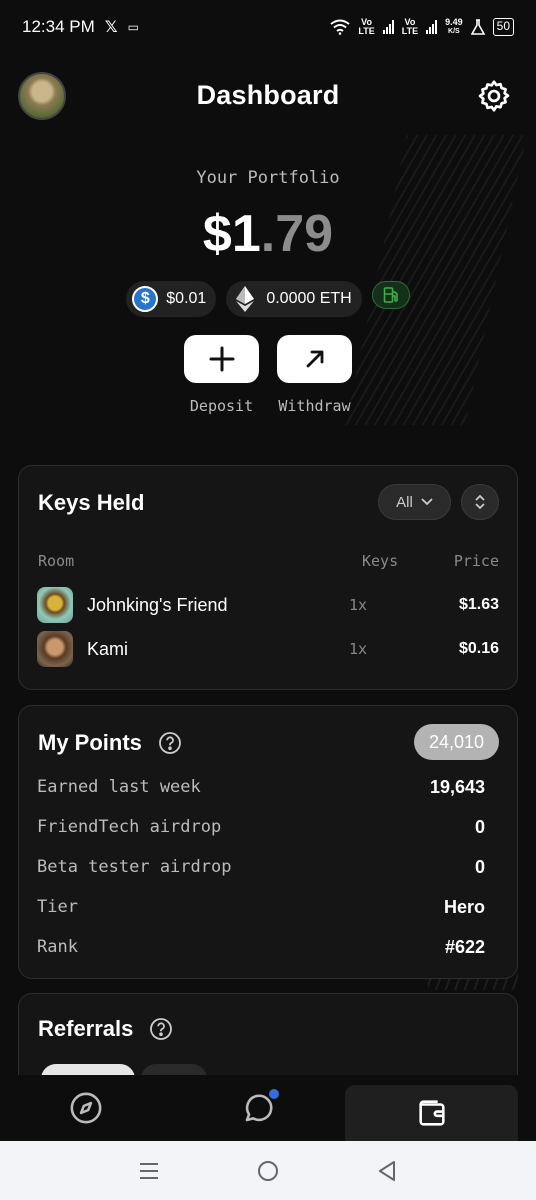 The image size is (536, 1200). I want to click on recents-menu-icon, so click(149, 1171).